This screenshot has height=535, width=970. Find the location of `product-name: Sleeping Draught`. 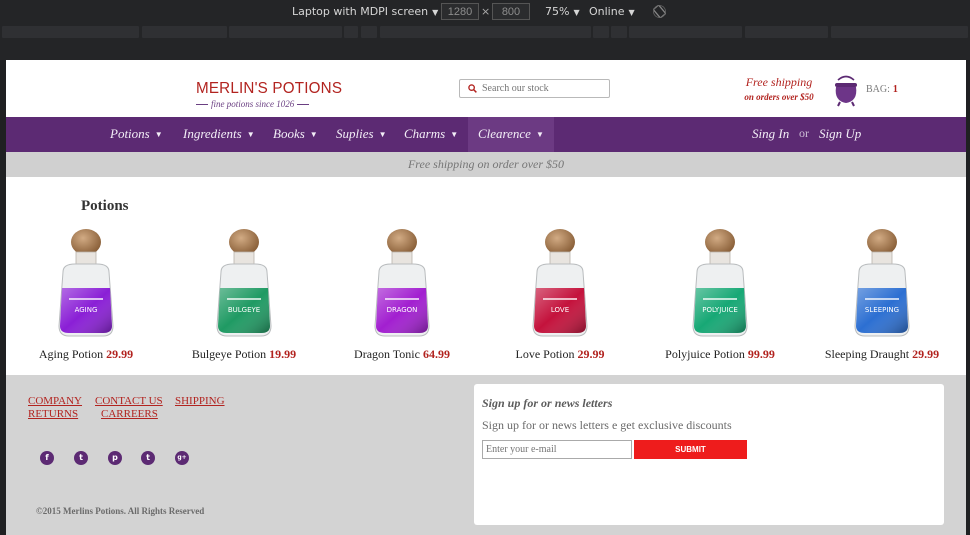

product-name: Sleeping Draught is located at coordinates (867, 354).